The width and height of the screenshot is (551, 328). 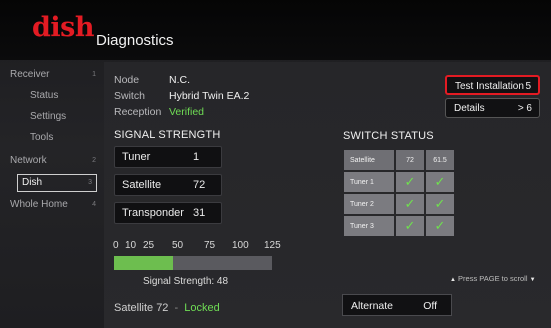 What do you see at coordinates (202, 308) in the screenshot?
I see `lock-status: Locked` at bounding box center [202, 308].